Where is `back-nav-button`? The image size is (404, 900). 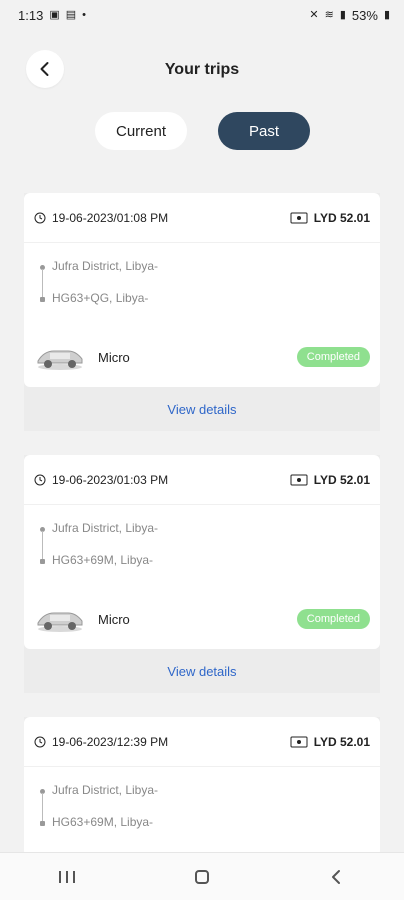 back-nav-button is located at coordinates (337, 877).